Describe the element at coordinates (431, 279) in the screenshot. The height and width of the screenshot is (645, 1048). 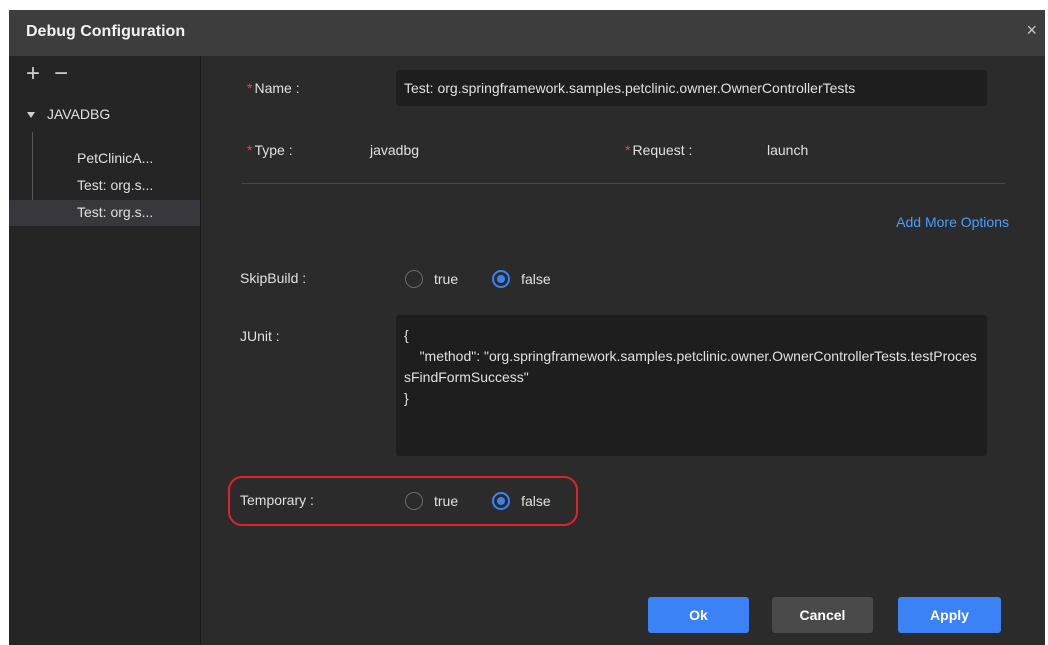
I see `skipbuild-true-option: true` at that location.